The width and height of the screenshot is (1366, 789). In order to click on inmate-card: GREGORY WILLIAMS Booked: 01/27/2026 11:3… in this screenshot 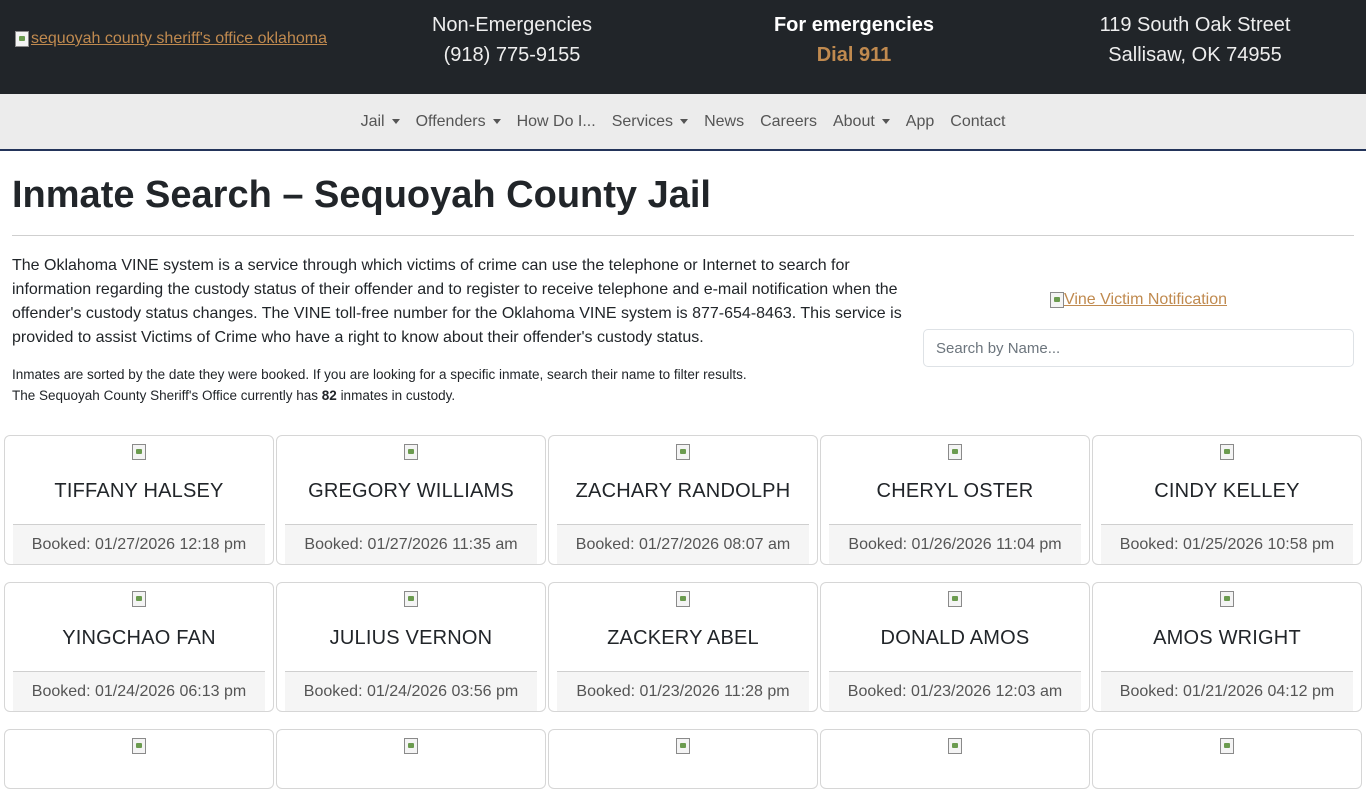, I will do `click(411, 500)`.